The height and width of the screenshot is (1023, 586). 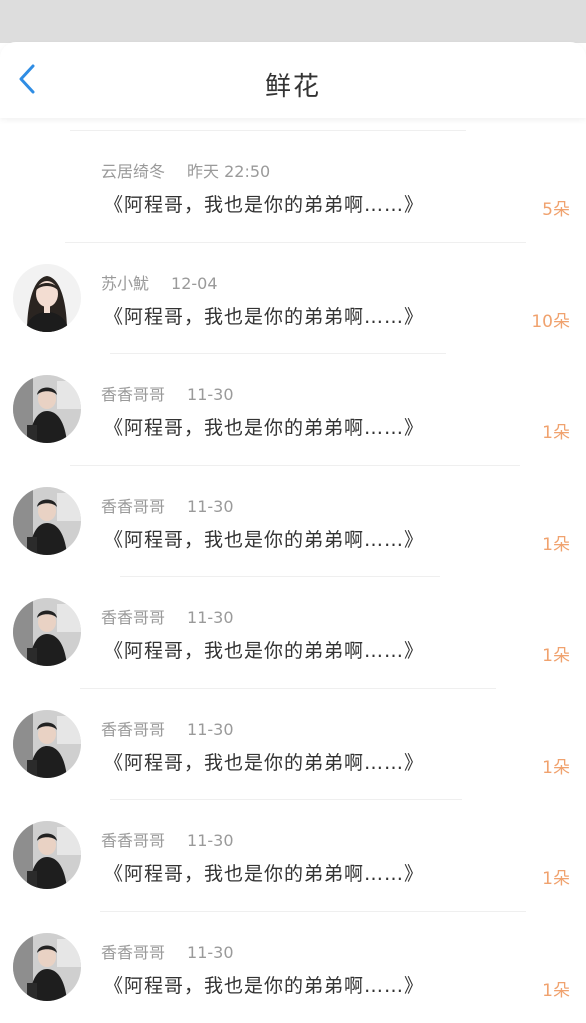 I want to click on navigation-bar: 鲜花, so click(x=293, y=80).